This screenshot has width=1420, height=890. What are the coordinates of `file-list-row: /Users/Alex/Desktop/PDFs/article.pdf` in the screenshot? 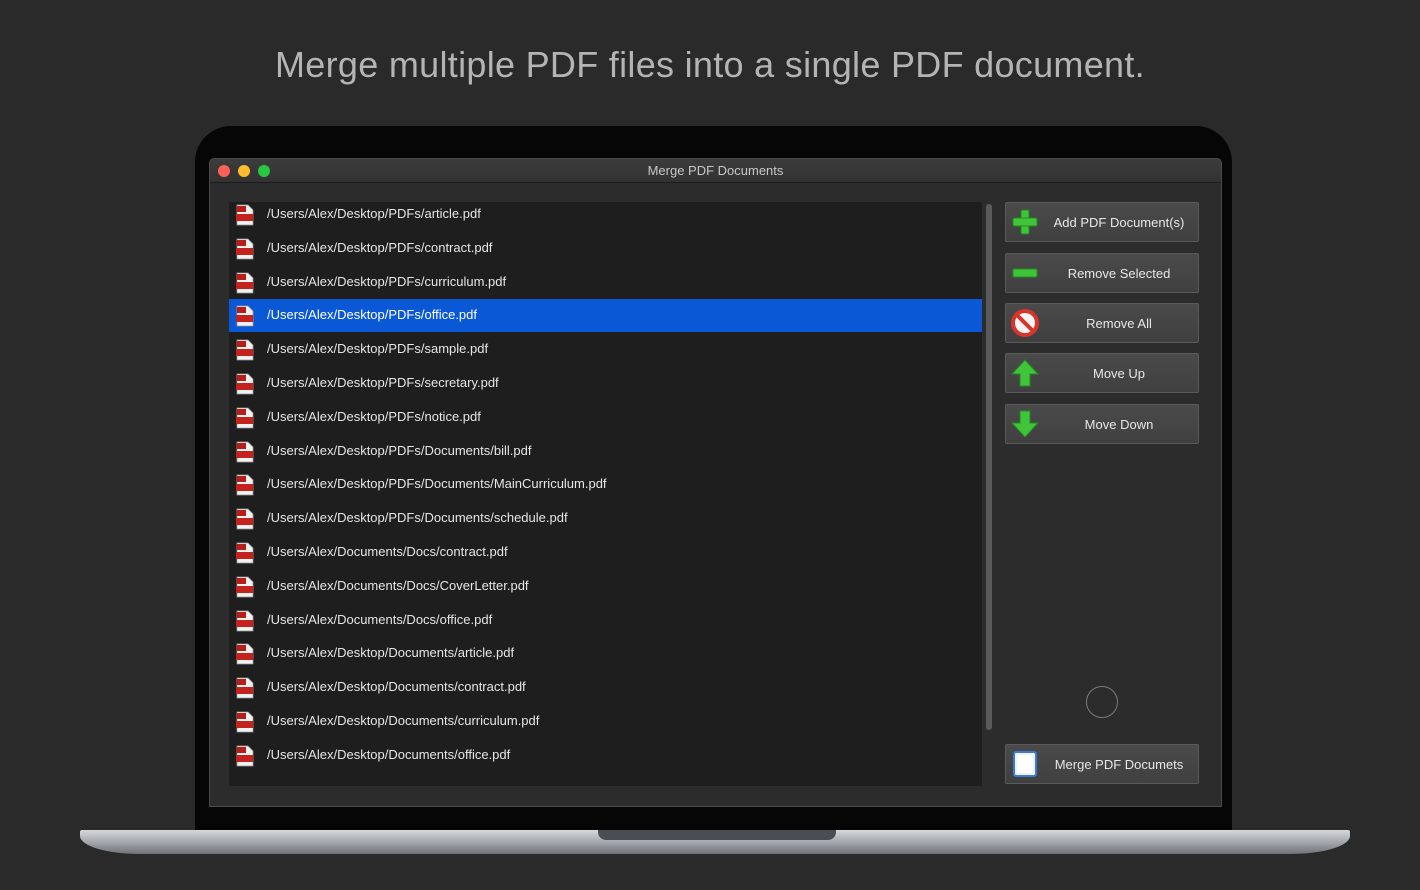 It's located at (605, 216).